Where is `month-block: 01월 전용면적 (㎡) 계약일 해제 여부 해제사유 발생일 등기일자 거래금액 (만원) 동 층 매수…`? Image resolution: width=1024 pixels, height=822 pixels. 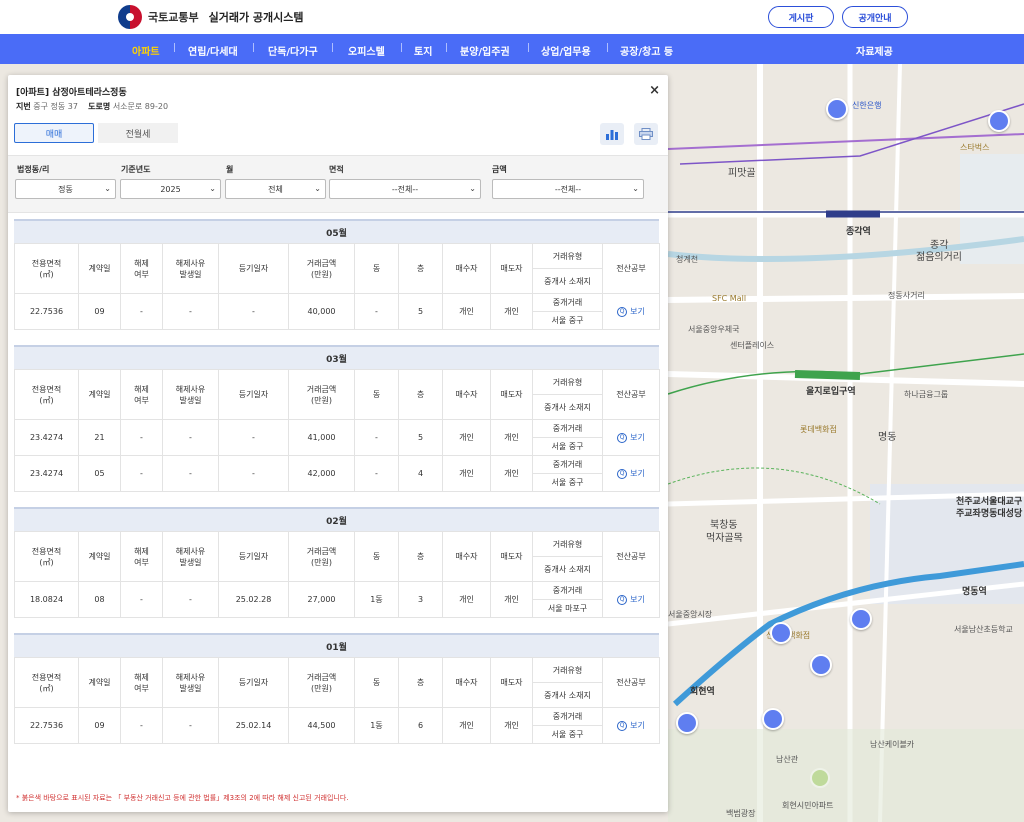
month-block: 01월 전용면적 (㎡) 계약일 해제 여부 해제사유 발생일 등기일자 거래금액 (만원) 동 층 매수… is located at coordinates (337, 688).